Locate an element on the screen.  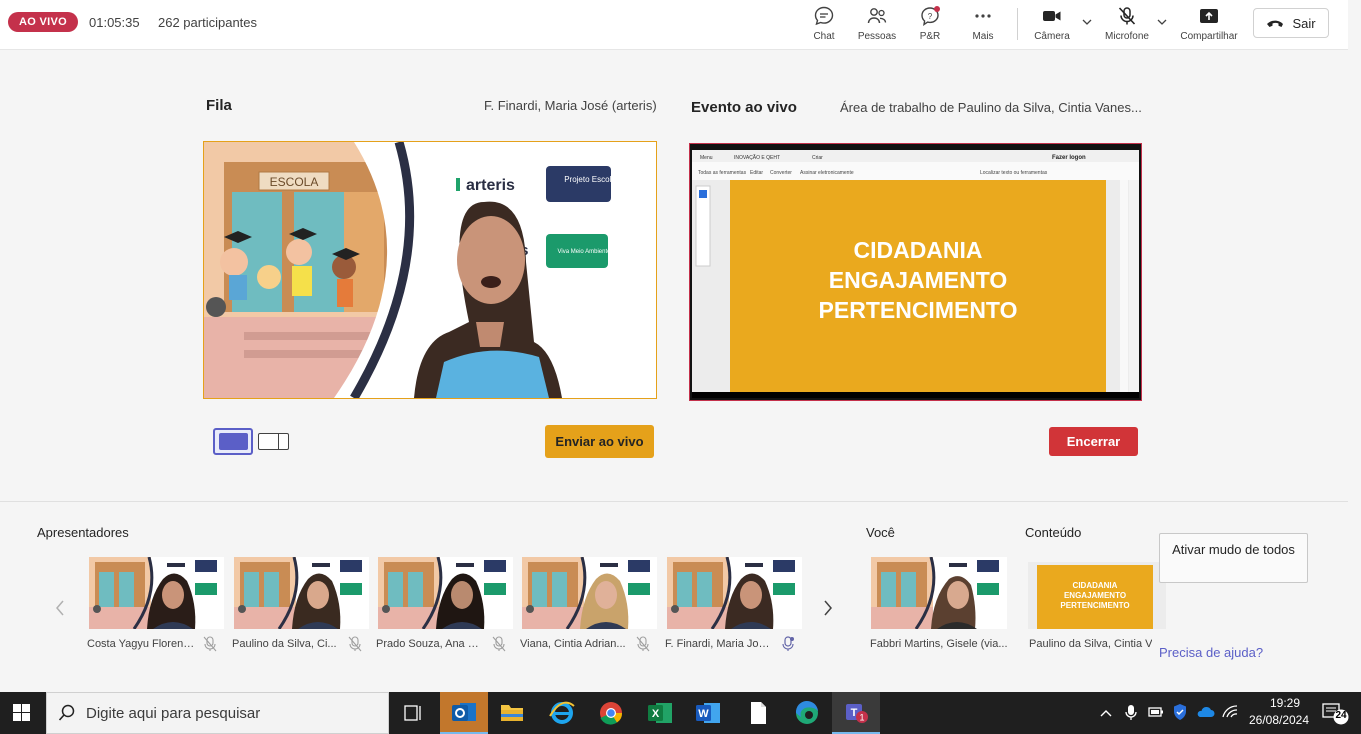
notepad-app is located at coordinates (758, 713).